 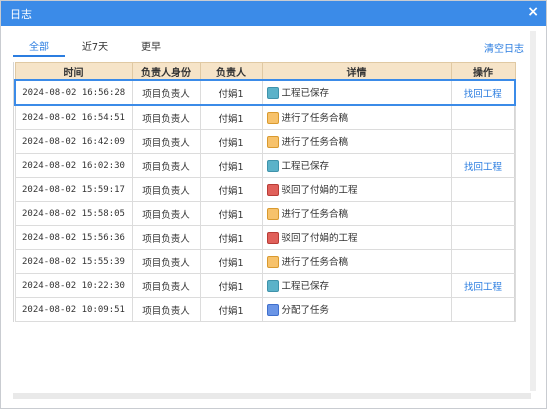 I want to click on cell-detail: 分配了任务, so click(x=356, y=309).